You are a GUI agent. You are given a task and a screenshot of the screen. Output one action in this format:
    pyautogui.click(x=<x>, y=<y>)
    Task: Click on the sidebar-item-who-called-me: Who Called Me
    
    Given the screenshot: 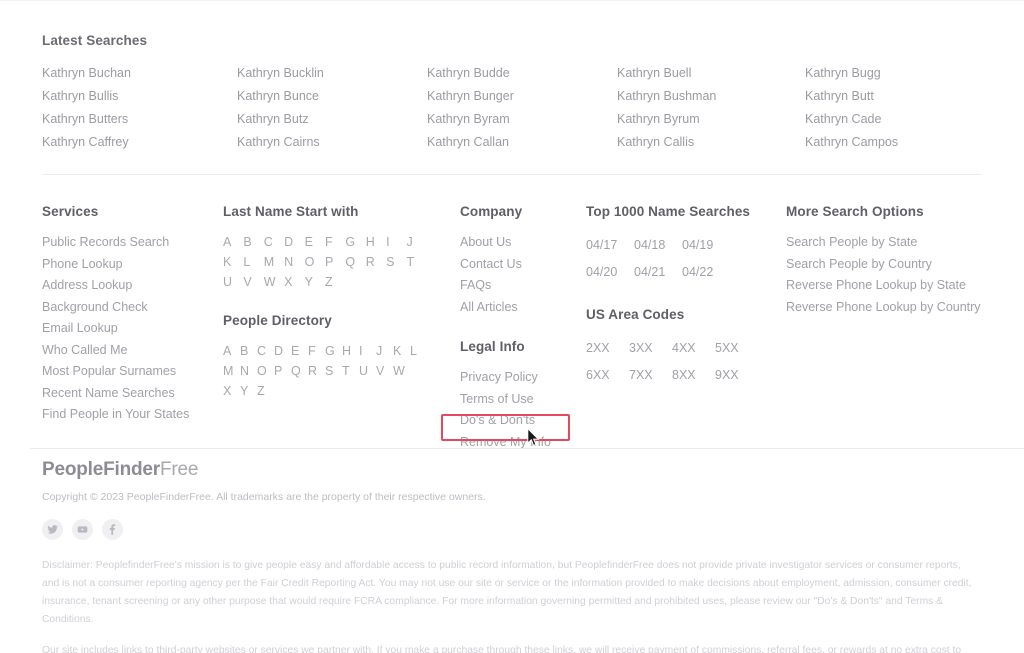 What is the action you would take?
    pyautogui.click(x=132, y=351)
    